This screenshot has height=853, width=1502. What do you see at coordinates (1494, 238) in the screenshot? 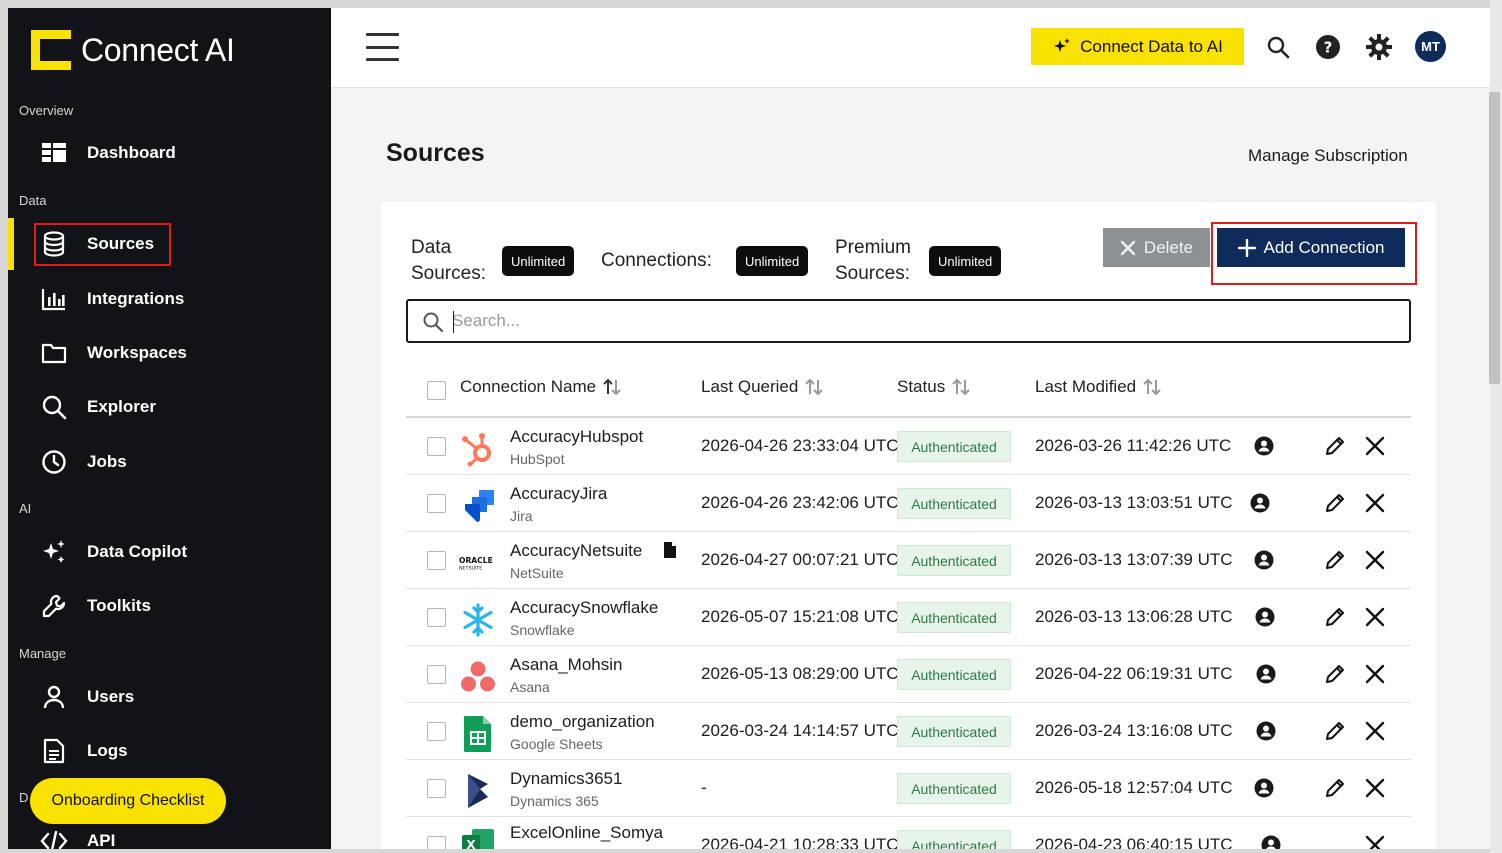
I see `page-scrollbar-thumb` at bounding box center [1494, 238].